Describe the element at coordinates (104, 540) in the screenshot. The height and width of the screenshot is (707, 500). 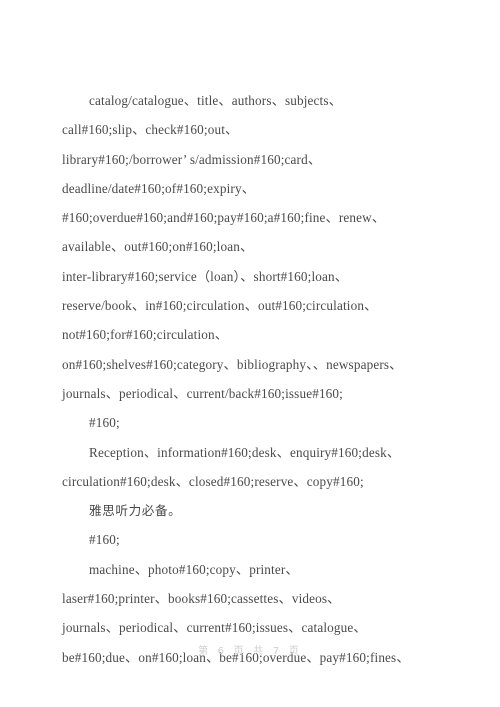
I see `paragraph-spacer-entity-2: #160;` at that location.